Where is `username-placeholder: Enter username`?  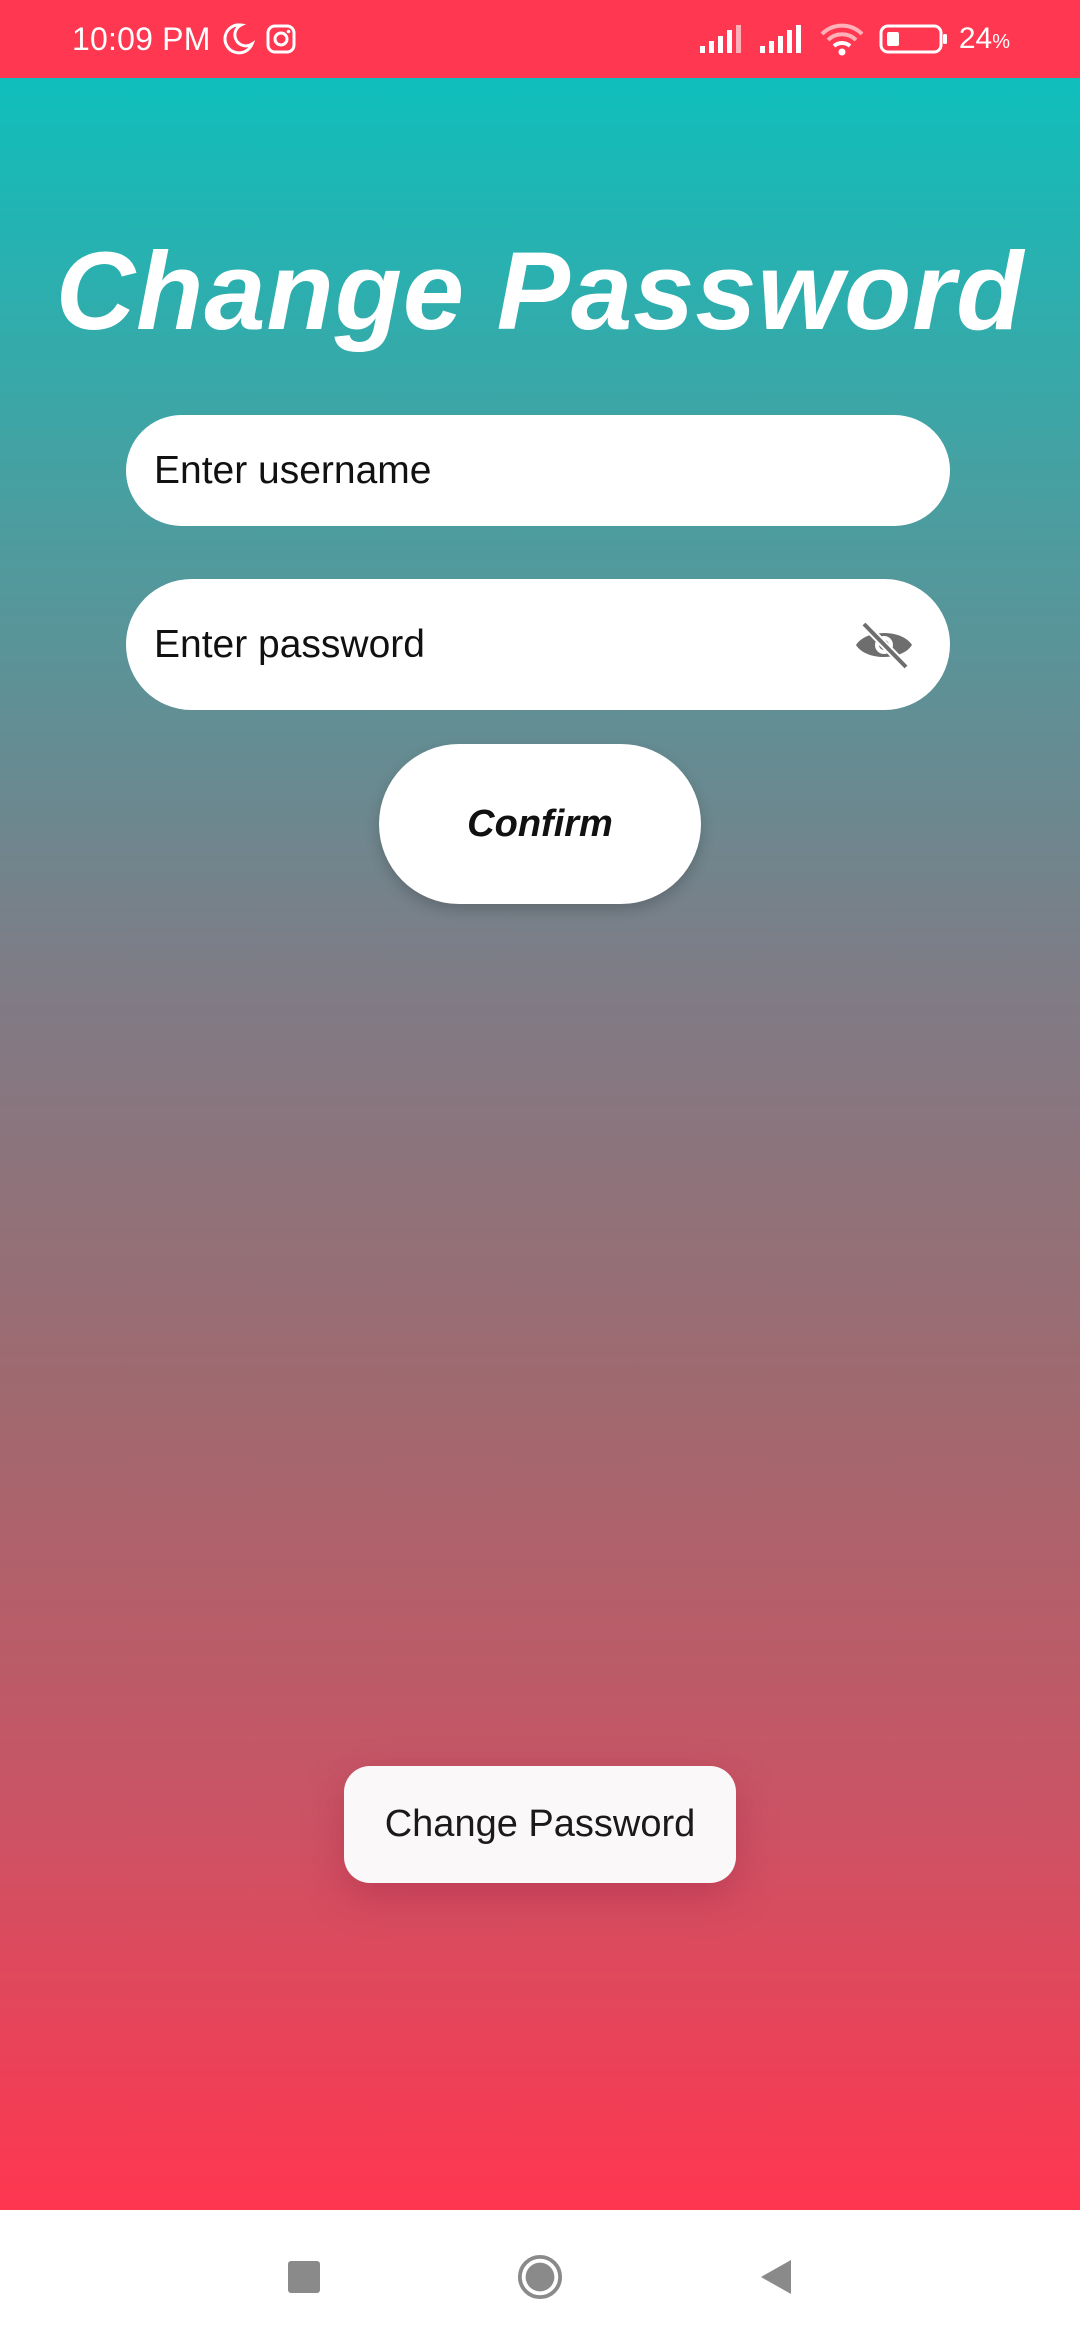
username-placeholder: Enter username is located at coordinates (293, 470).